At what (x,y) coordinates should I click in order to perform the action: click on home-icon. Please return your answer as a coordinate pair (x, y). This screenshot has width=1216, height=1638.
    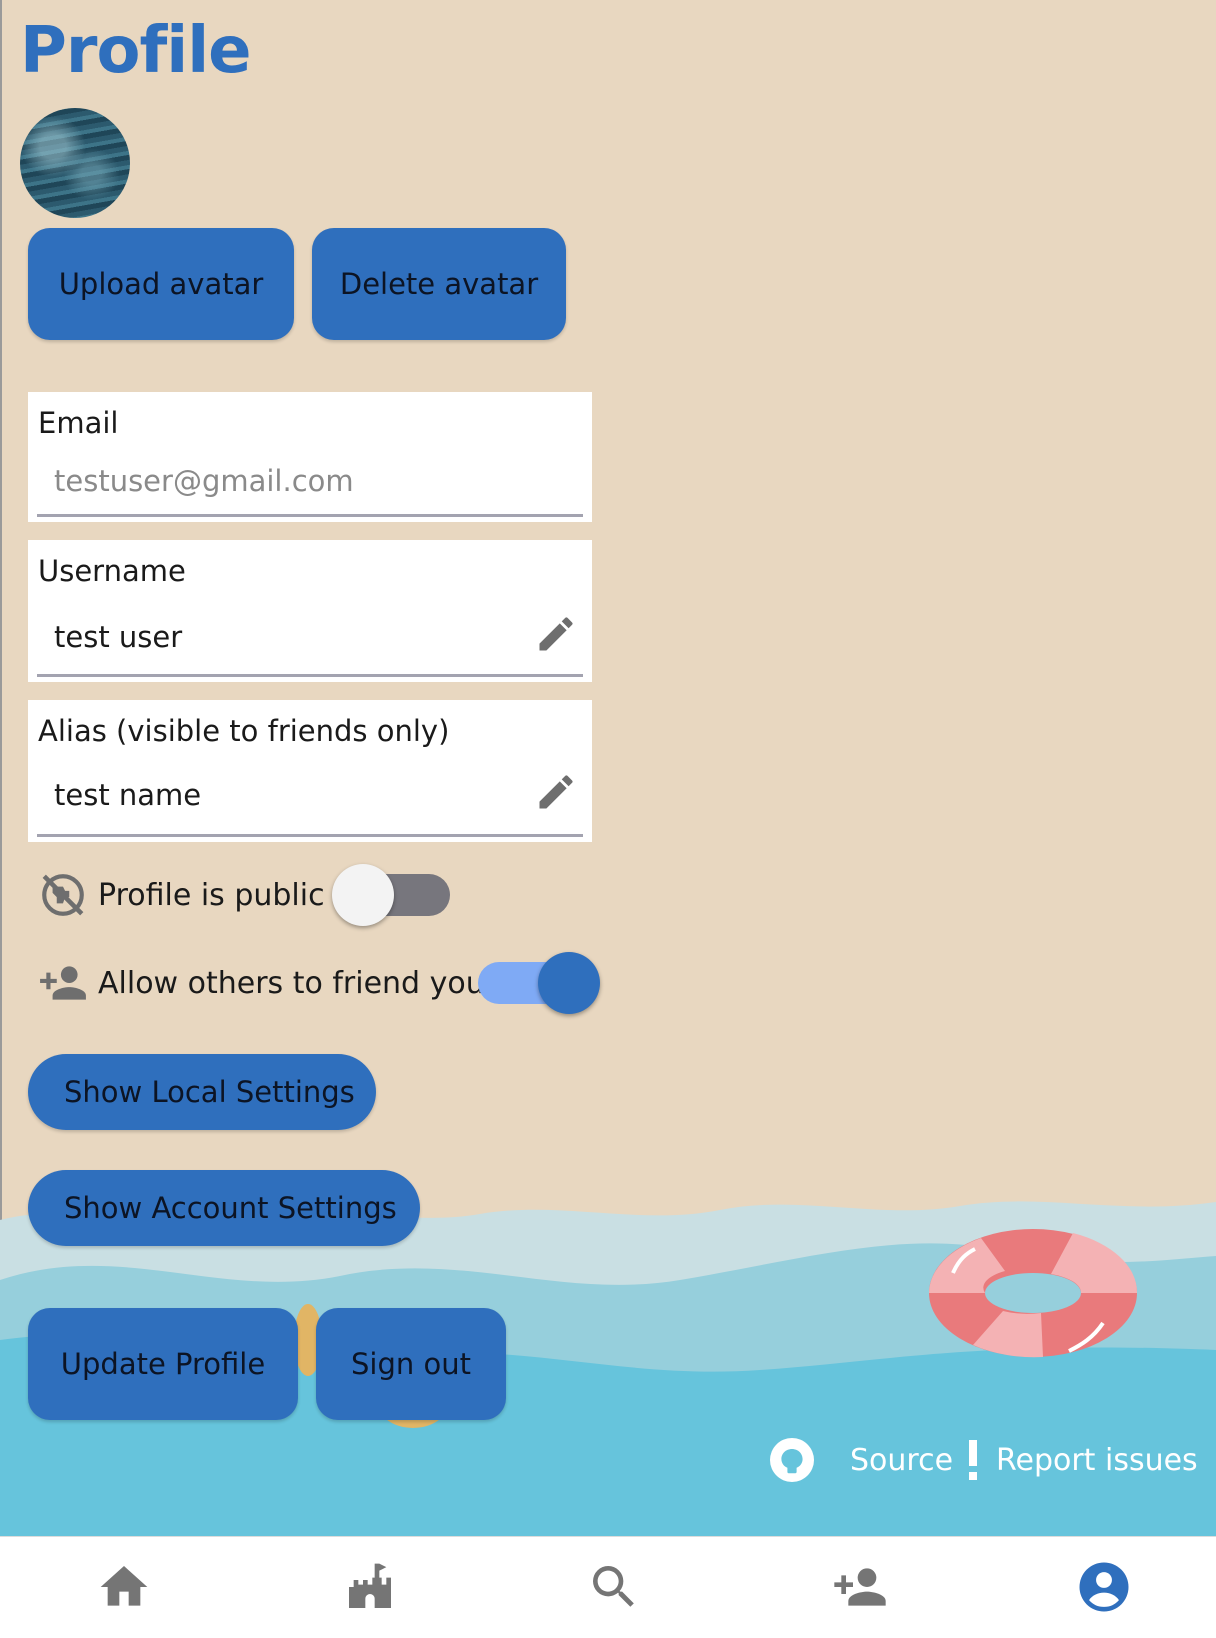
    Looking at the image, I should click on (124, 1587).